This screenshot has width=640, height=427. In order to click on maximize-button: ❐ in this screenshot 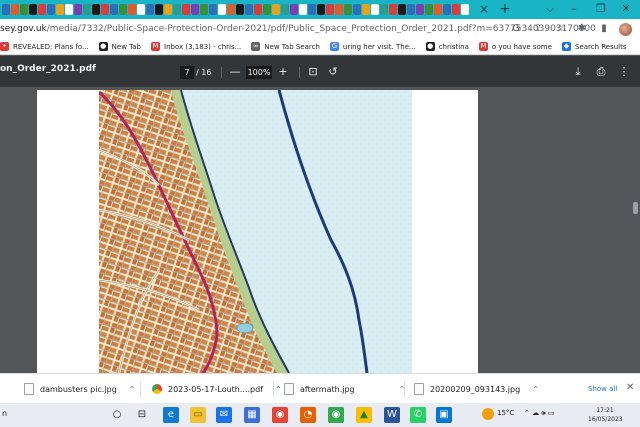, I will do `click(601, 9)`.